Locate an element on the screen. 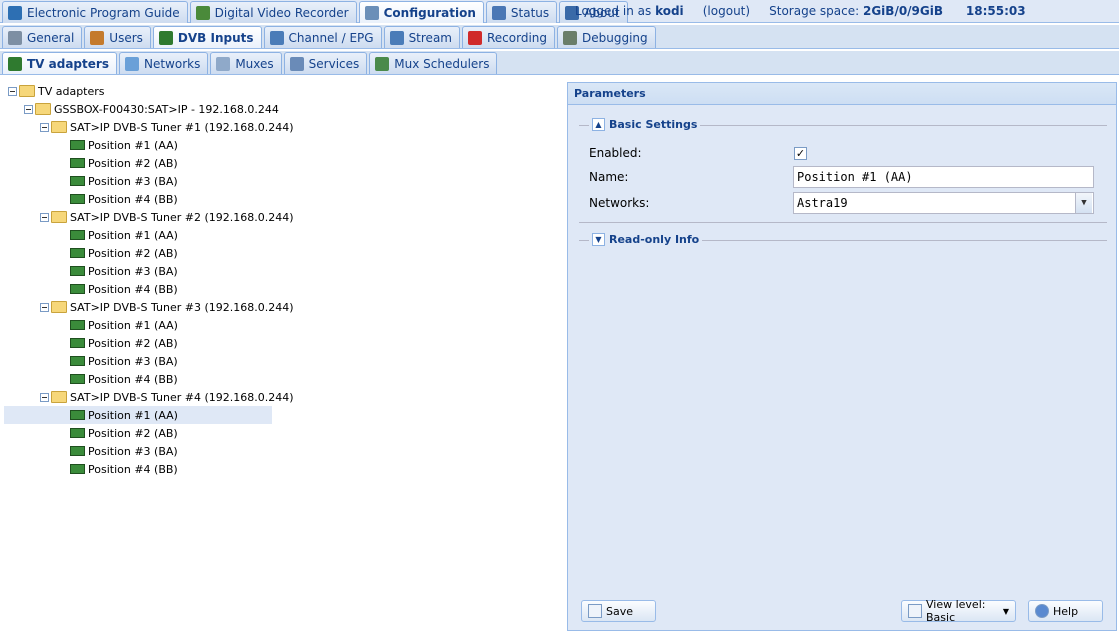 Image resolution: width=1119 pixels, height=636 pixels. tab-mux-schedulers: Mux Schedulers is located at coordinates (433, 63).